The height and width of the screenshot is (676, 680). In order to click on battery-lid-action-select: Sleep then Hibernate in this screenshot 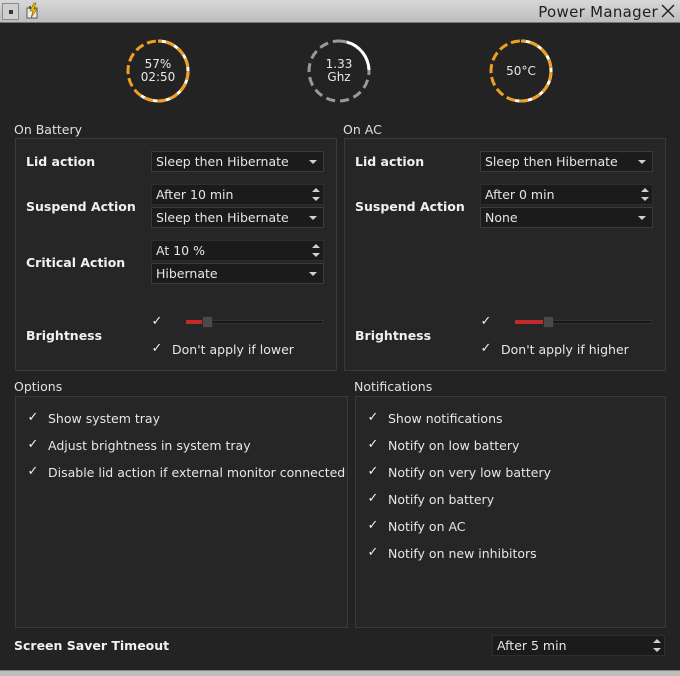, I will do `click(237, 161)`.